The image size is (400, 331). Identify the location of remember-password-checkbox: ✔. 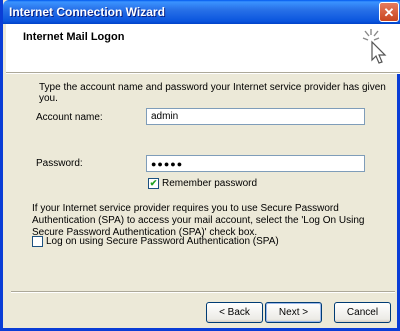
(153, 183).